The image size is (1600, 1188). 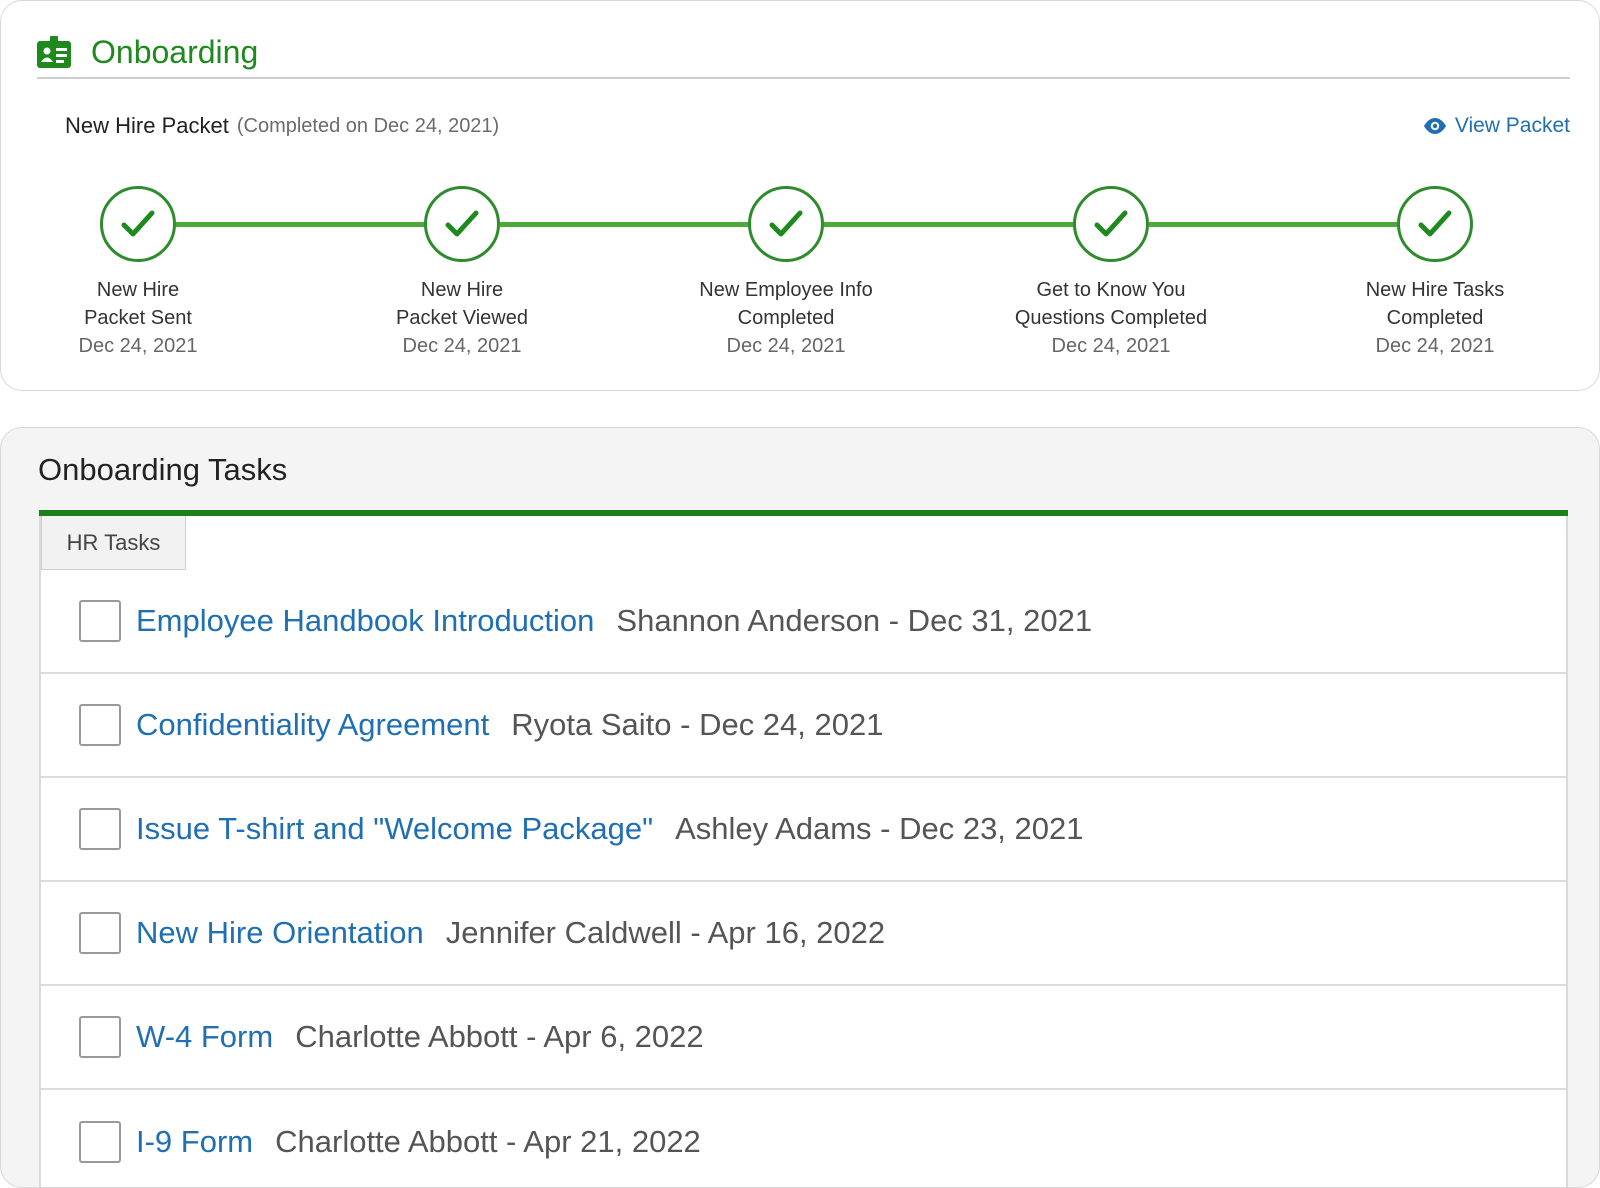 What do you see at coordinates (365, 621) in the screenshot?
I see `task-link: Employee Handbook Introduction` at bounding box center [365, 621].